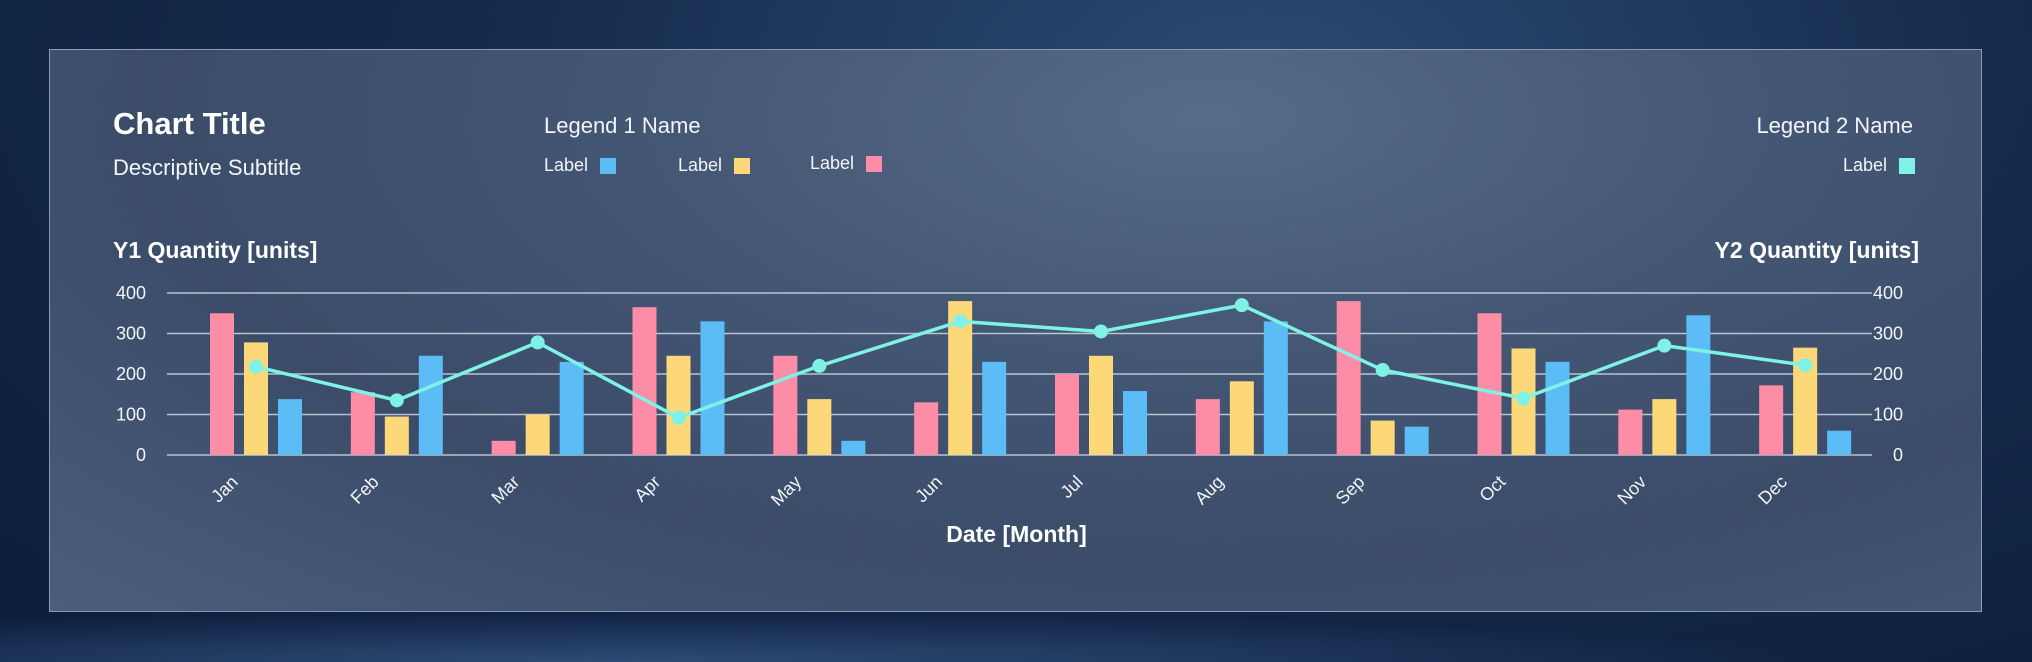 Image resolution: width=2032 pixels, height=662 pixels. What do you see at coordinates (1207, 427) in the screenshot?
I see `bar-pink-aug` at bounding box center [1207, 427].